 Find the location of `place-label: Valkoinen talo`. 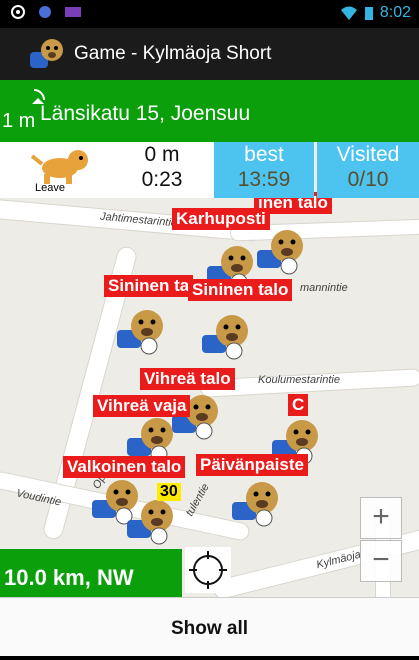

place-label: Valkoinen talo is located at coordinates (124, 467).